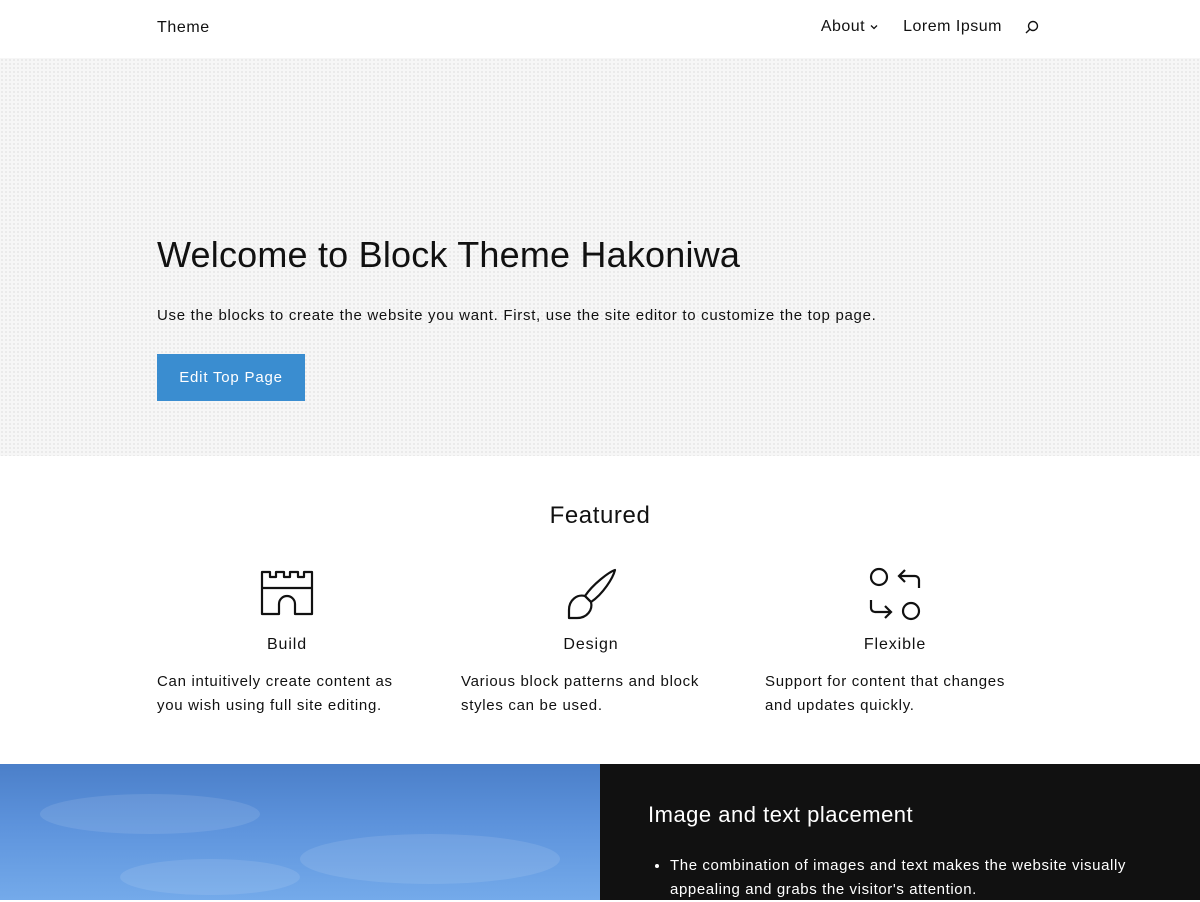 This screenshot has height=902, width=1200. I want to click on flexible-arrows-icon, so click(895, 594).